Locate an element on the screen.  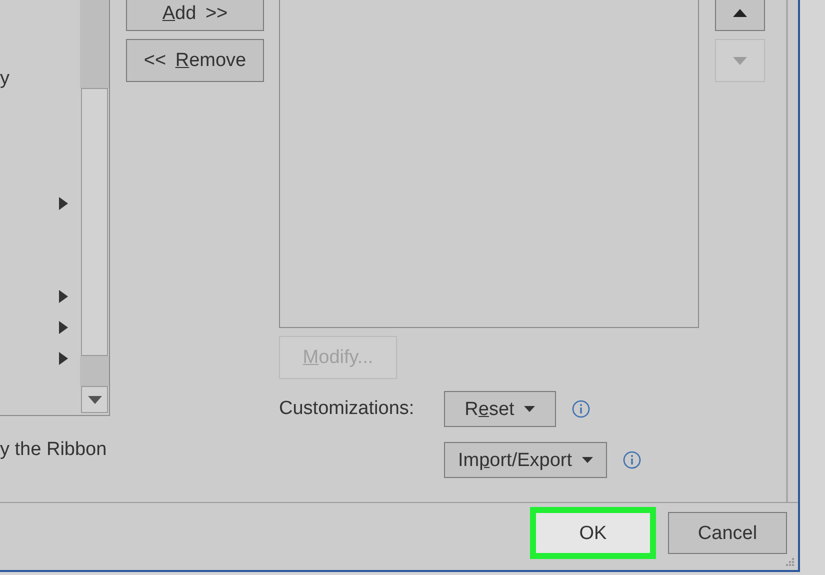
scroll-down-button is located at coordinates (94, 399).